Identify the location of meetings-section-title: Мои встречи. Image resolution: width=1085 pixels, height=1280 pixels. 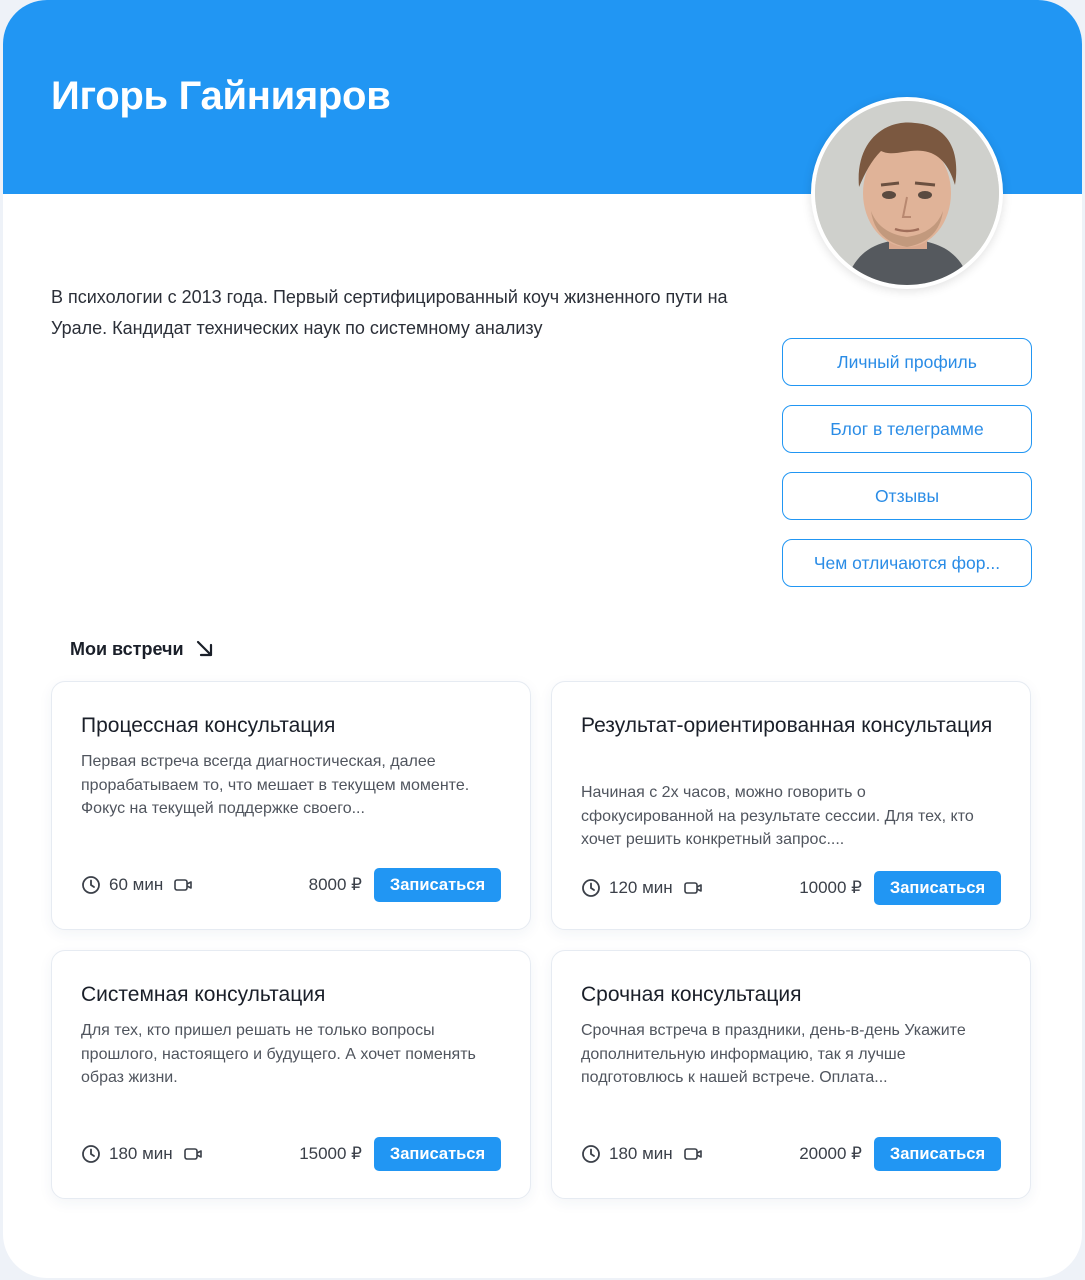
(143, 649).